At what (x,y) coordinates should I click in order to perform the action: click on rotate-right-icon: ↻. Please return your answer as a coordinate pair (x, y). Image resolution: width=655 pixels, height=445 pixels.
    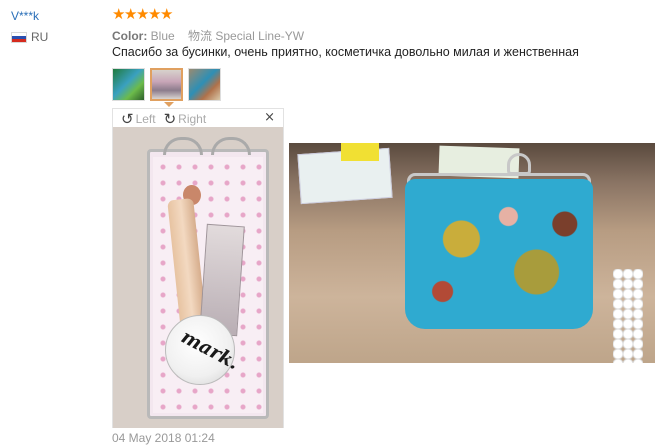
    Looking at the image, I should click on (170, 119).